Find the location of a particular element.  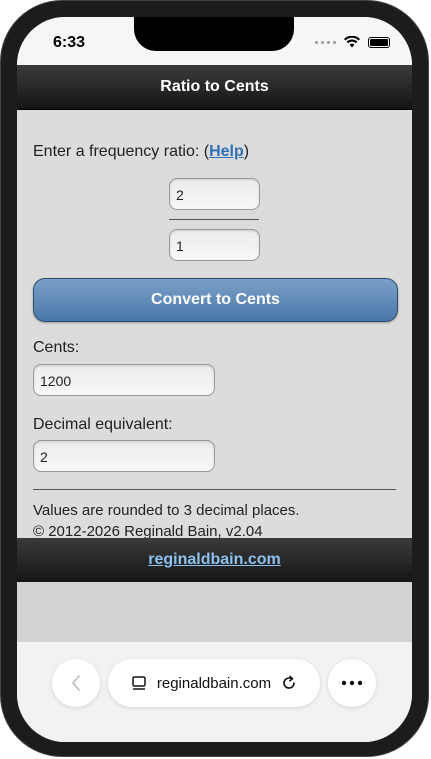

convert-to-cents-button: Convert to Cents is located at coordinates (215, 300).